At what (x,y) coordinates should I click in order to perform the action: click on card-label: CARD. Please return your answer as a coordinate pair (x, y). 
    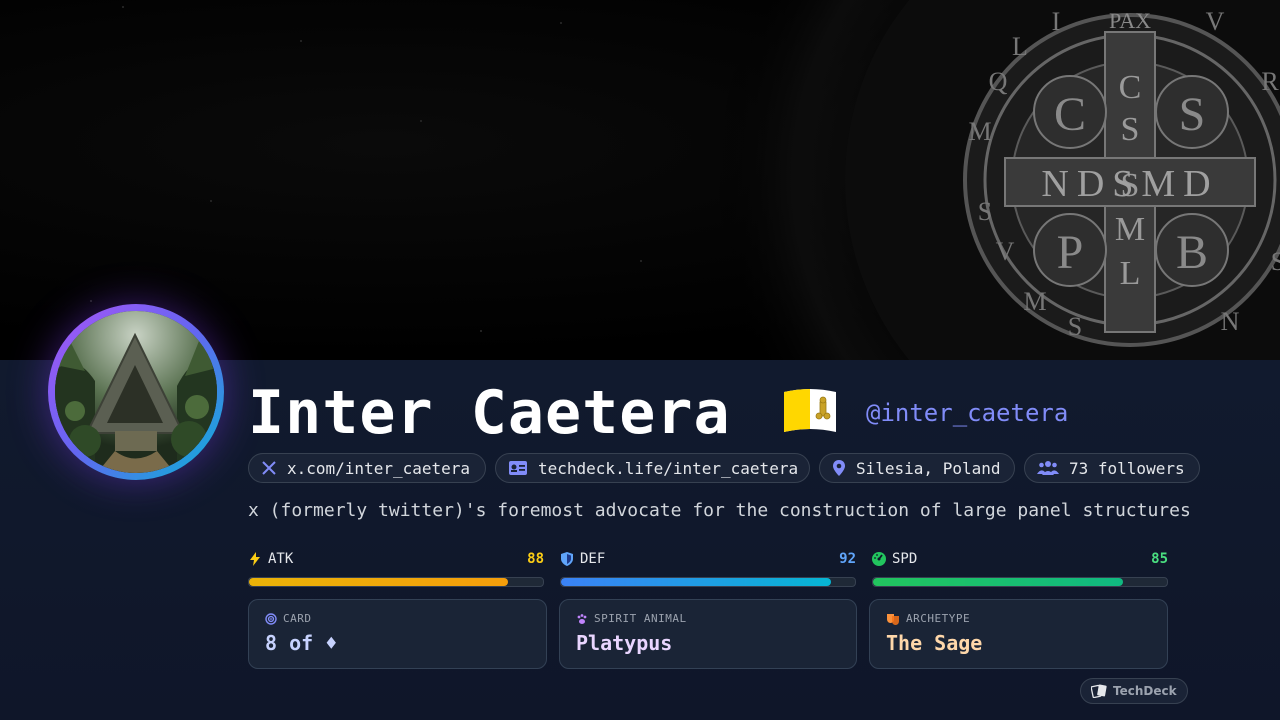
    Looking at the image, I should click on (297, 618).